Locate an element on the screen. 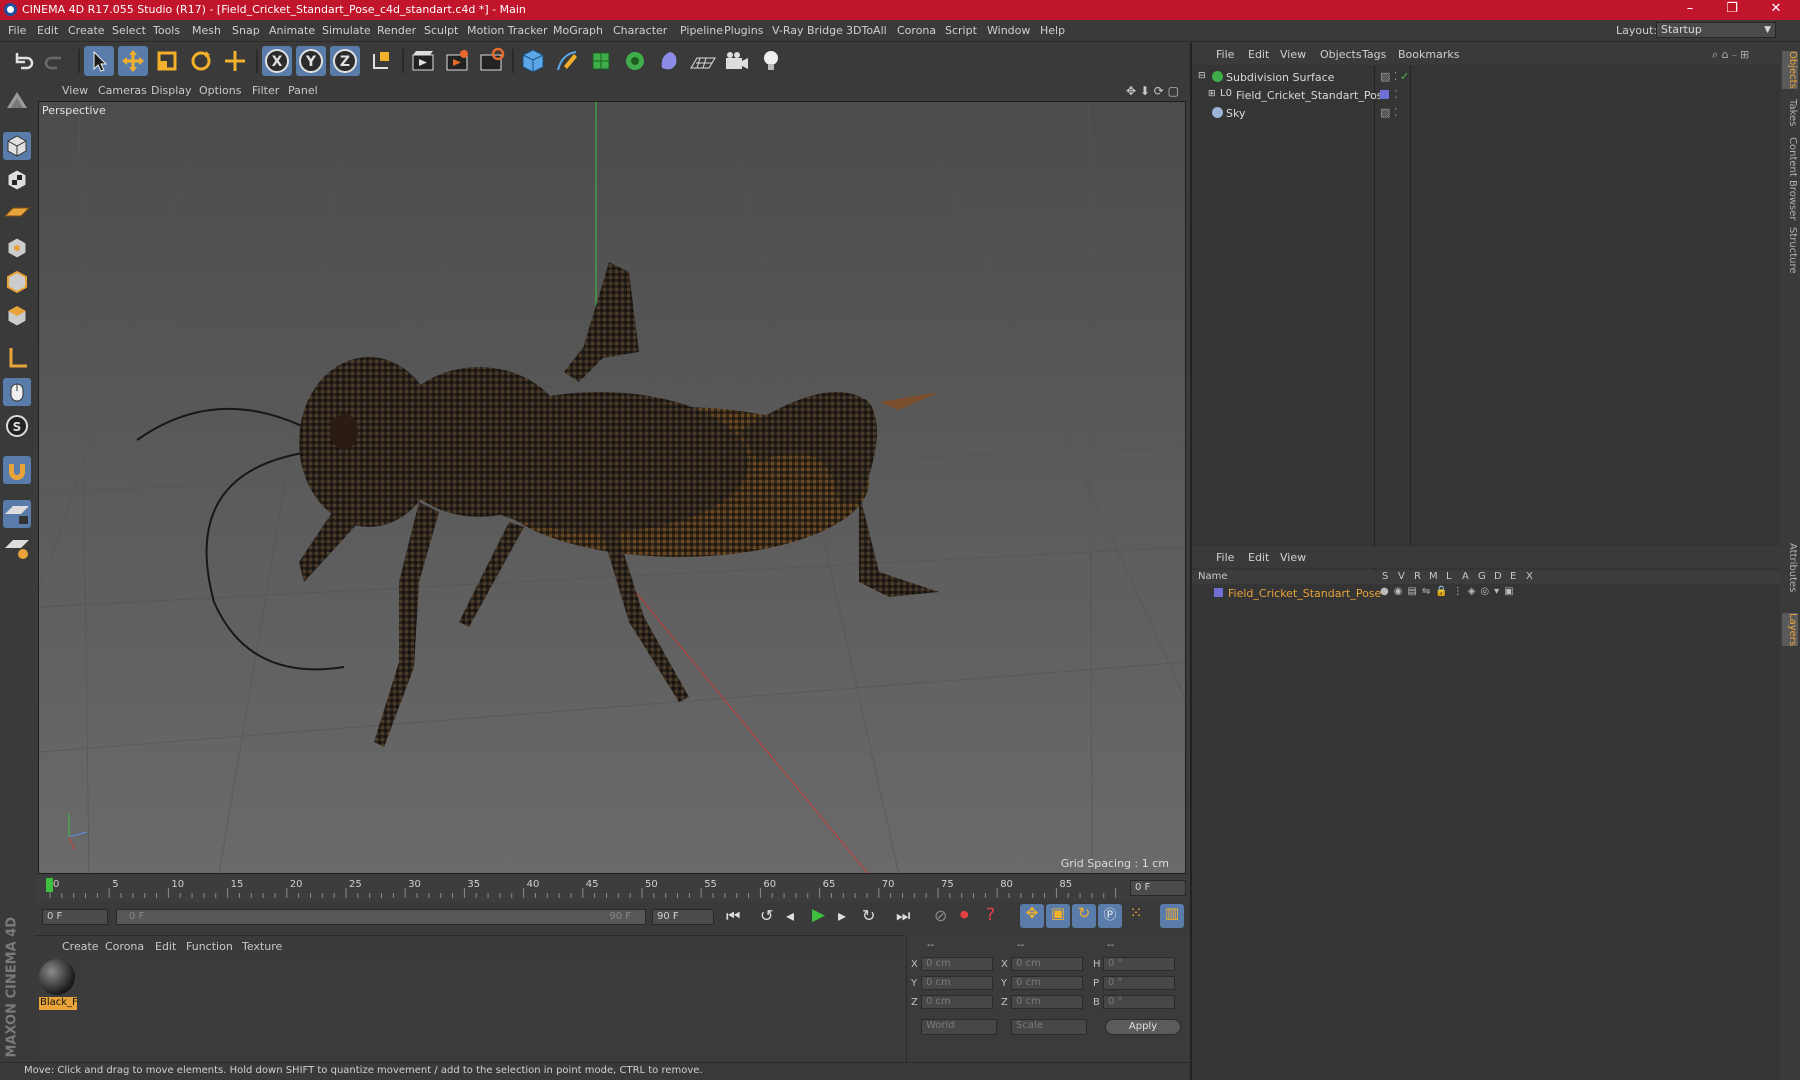 This screenshot has width=1800, height=1080. viewport-menu-filter: Filter is located at coordinates (265, 90).